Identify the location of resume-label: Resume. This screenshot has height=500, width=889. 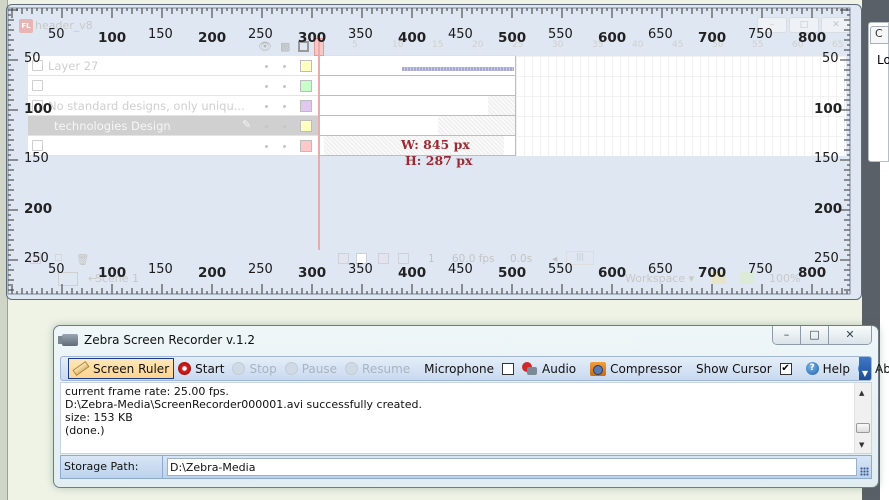
(386, 368).